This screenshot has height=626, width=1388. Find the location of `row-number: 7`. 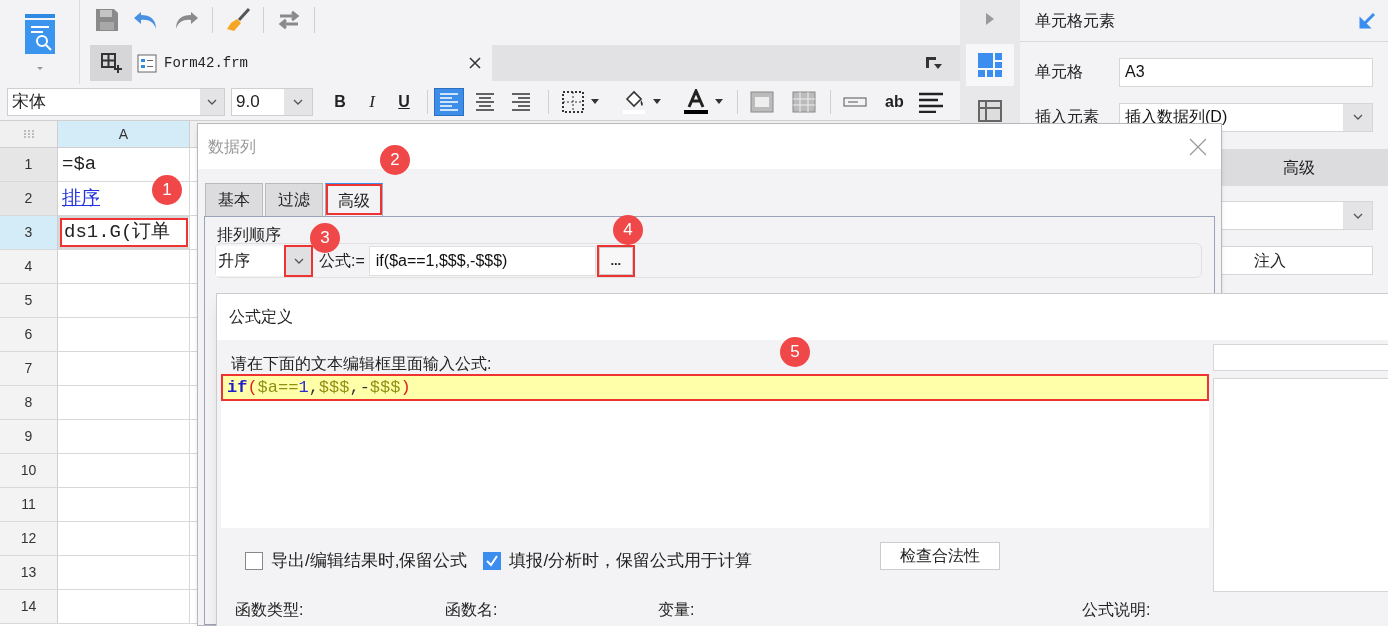

row-number: 7 is located at coordinates (29, 368).